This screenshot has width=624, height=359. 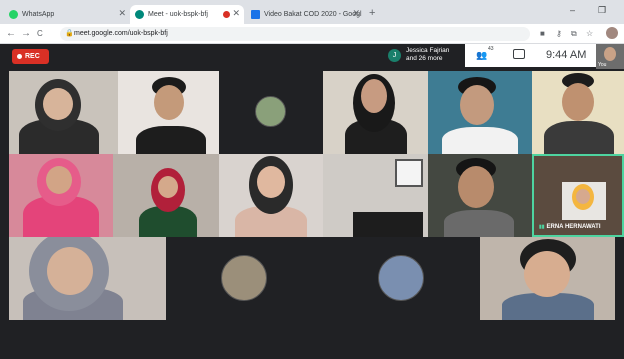 I want to click on lock-icon: 🔒, so click(x=69, y=33).